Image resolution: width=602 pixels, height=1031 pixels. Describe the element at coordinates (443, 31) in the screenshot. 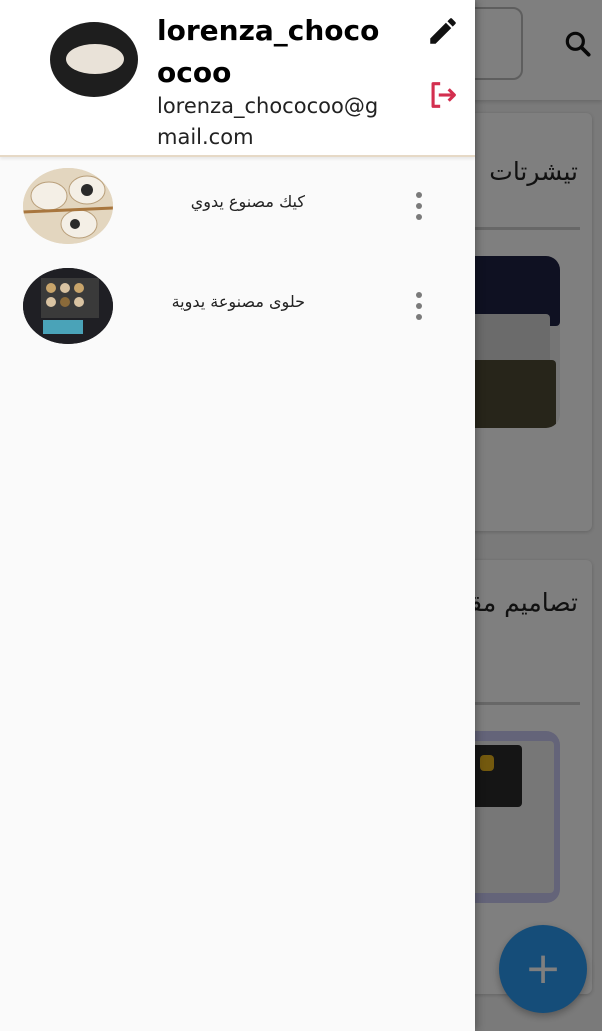

I see `pencil-icon` at that location.